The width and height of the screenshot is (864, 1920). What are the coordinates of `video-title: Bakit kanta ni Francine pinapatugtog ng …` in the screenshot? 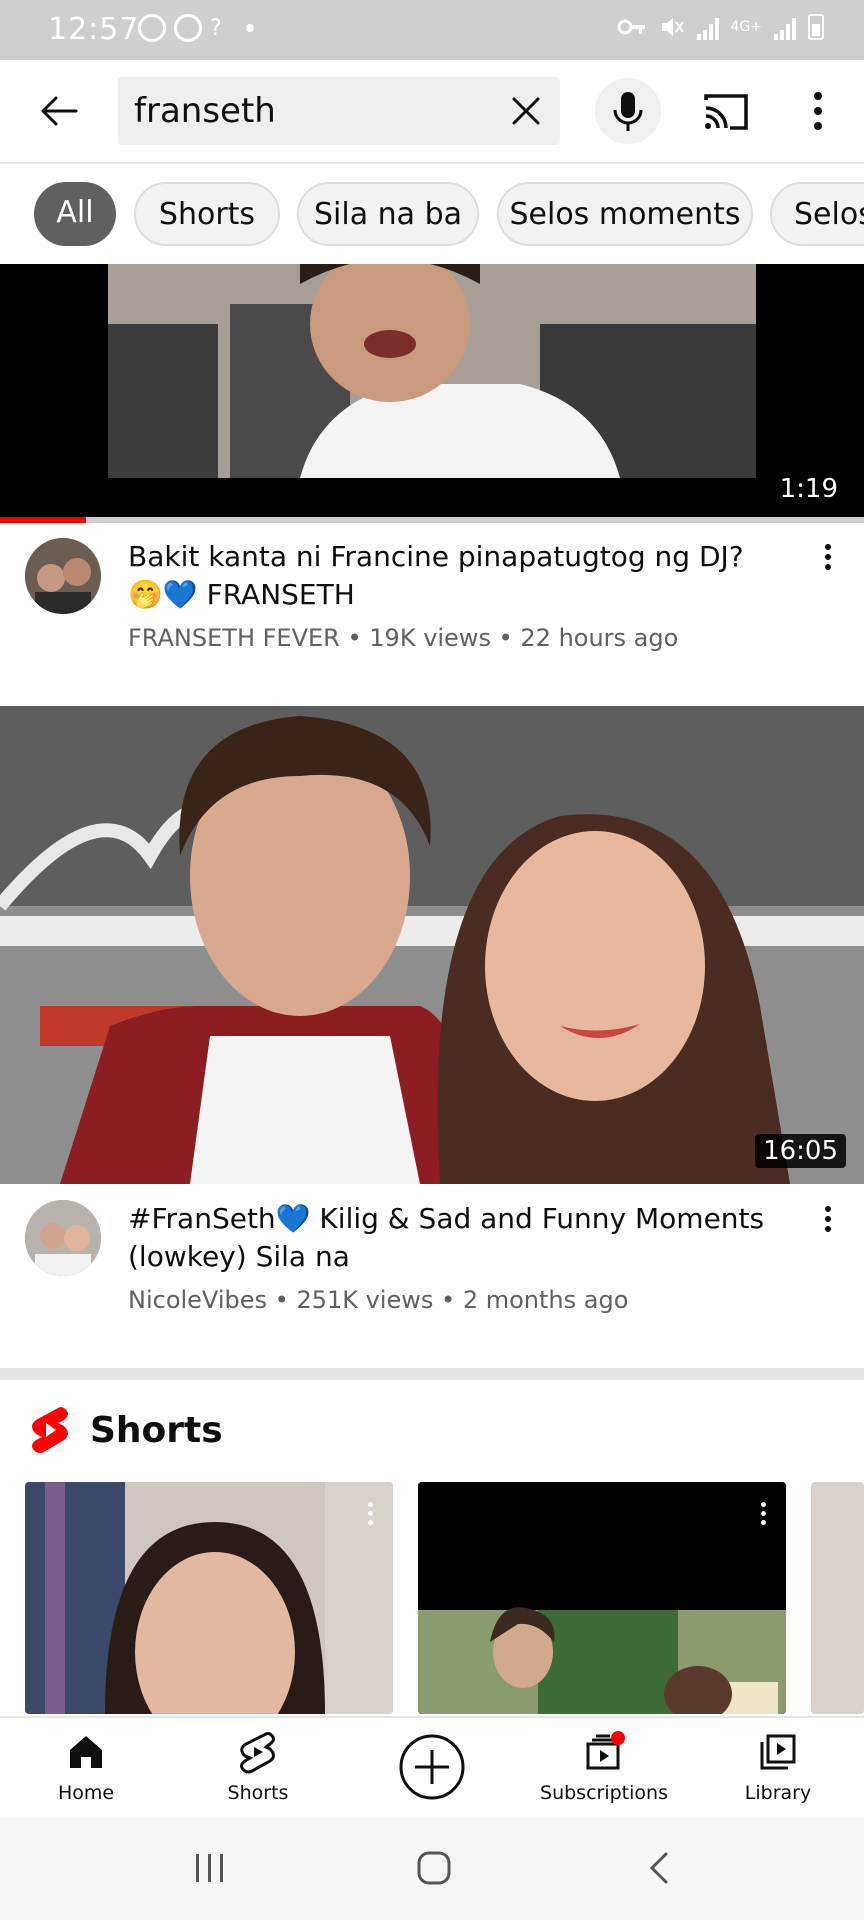 It's located at (448, 576).